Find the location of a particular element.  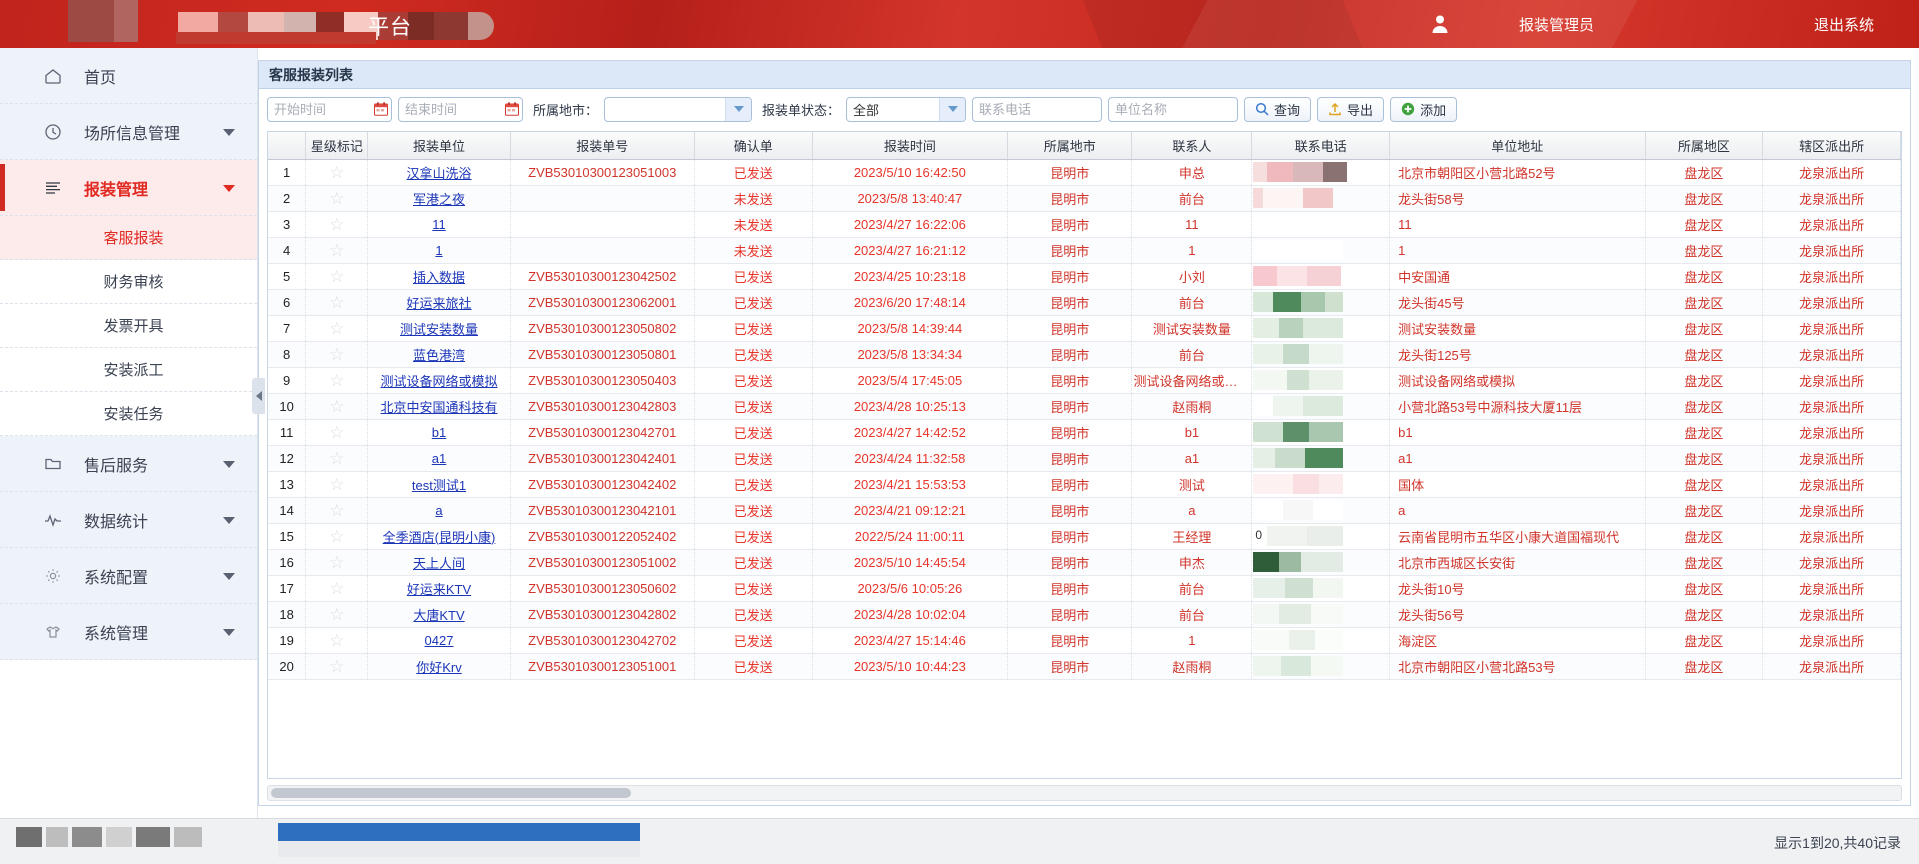

unit-name-link: 你好Krv is located at coordinates (439, 667).